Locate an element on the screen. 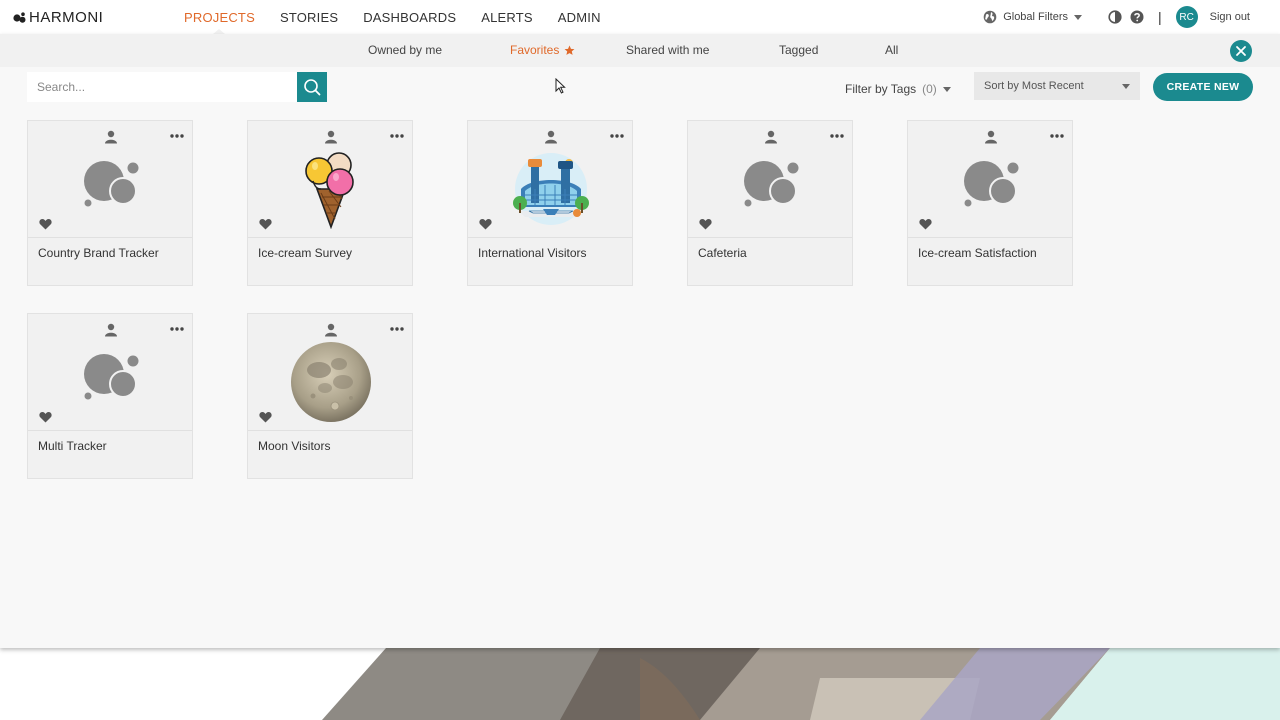 This screenshot has height=720, width=1280. global-filters-label: Global Filters is located at coordinates (1035, 17).